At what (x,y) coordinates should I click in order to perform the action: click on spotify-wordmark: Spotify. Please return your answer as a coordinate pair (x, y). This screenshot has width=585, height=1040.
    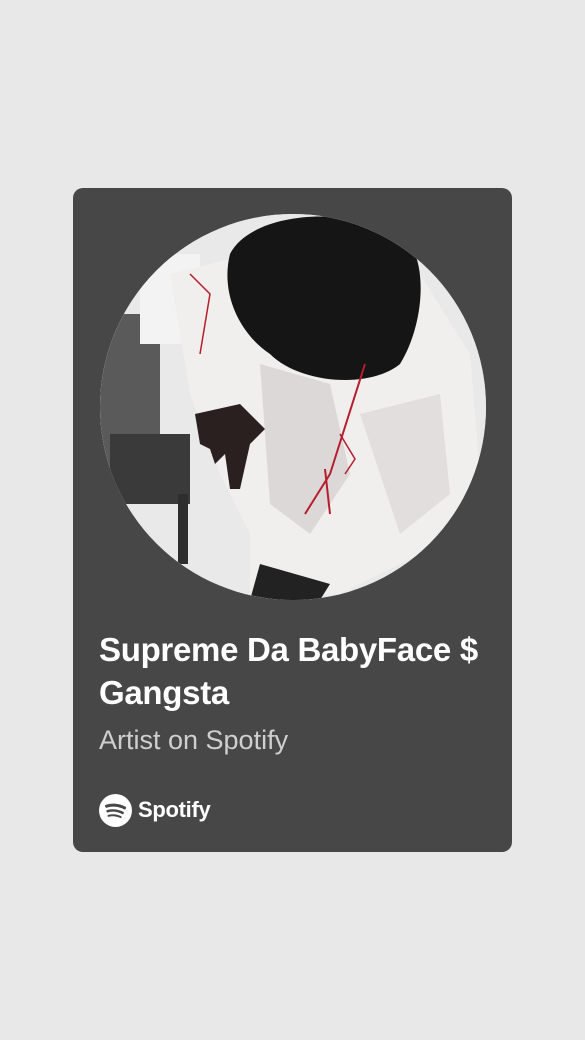
    Looking at the image, I should click on (174, 809).